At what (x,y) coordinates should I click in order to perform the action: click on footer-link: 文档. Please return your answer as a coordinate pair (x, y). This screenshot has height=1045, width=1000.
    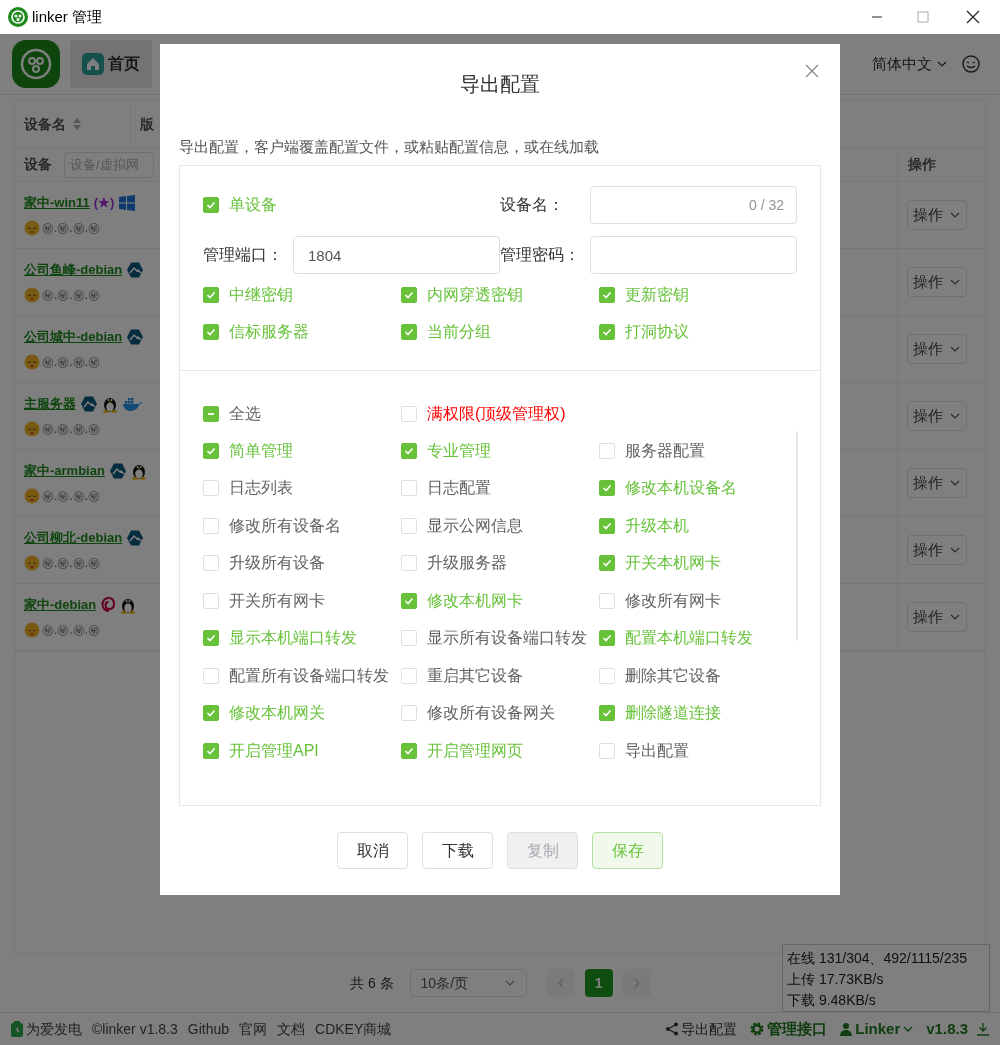
    Looking at the image, I should click on (291, 1029).